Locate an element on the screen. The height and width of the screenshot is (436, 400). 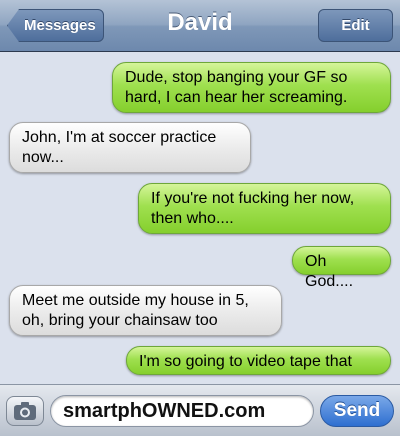
nav-bar: Messages David Edit is located at coordinates (200, 26).